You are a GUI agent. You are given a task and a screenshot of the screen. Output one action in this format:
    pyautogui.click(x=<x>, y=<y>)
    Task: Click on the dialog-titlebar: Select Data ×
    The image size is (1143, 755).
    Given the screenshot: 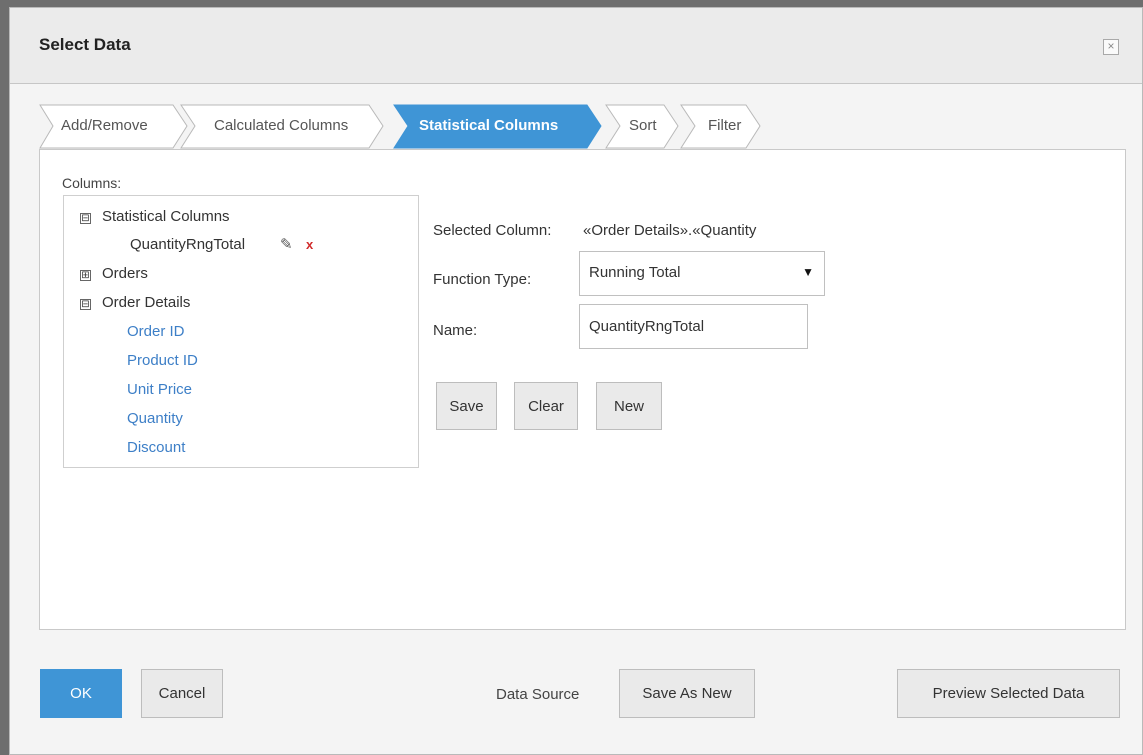 What is the action you would take?
    pyautogui.click(x=576, y=46)
    